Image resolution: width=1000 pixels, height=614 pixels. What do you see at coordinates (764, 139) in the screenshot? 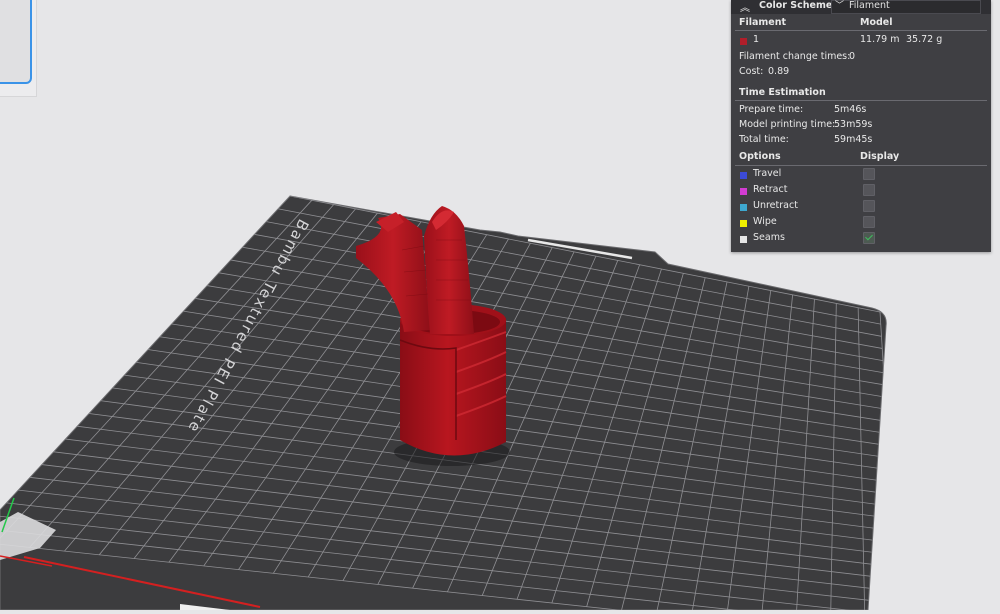
I see `total-time-label: Total time:` at bounding box center [764, 139].